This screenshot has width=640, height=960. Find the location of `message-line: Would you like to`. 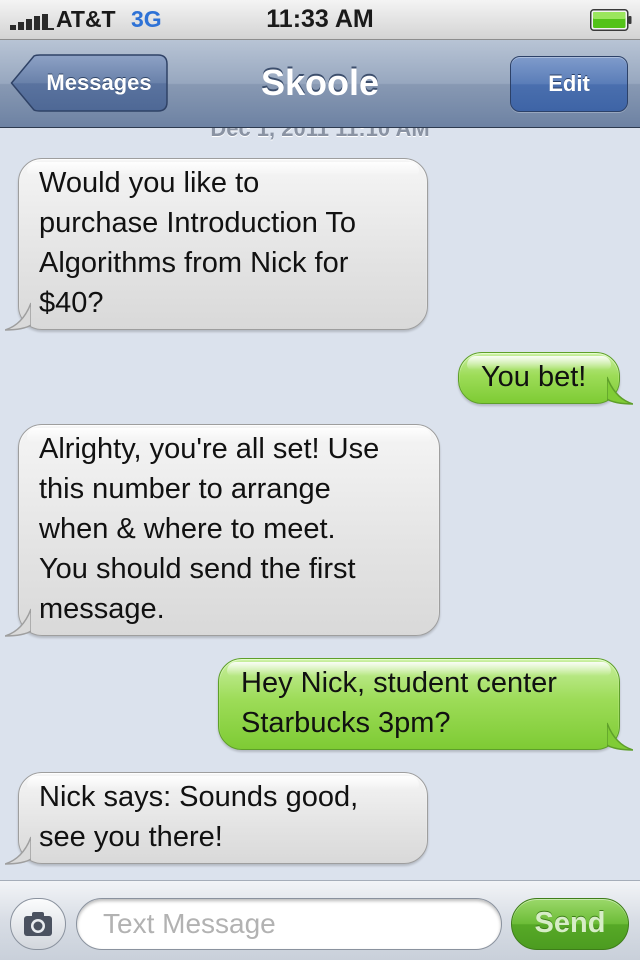

message-line: Would you like to is located at coordinates (149, 183).